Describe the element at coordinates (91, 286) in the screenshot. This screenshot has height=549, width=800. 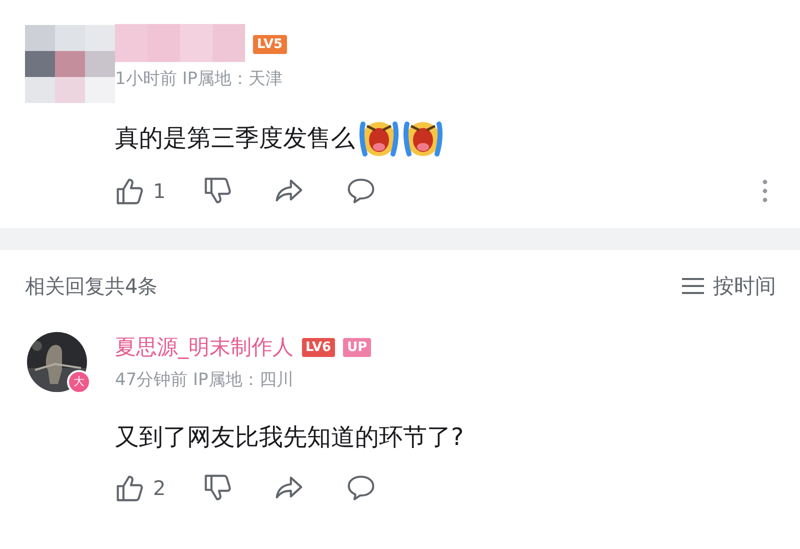
I see `reply-count: 相关回复共4条` at that location.